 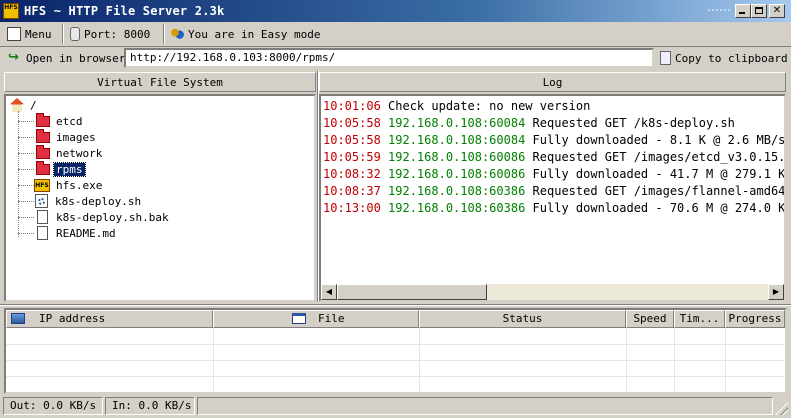 What do you see at coordinates (42, 233) in the screenshot?
I see `file-icon` at bounding box center [42, 233].